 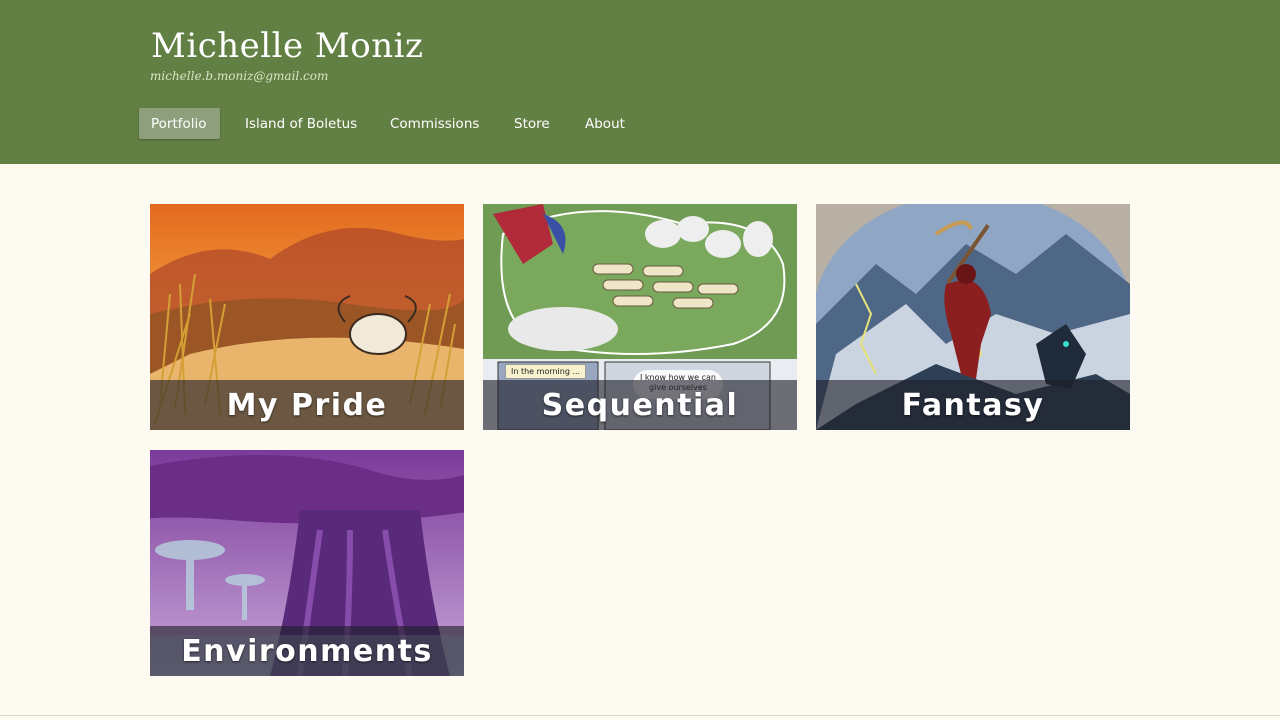 What do you see at coordinates (307, 317) in the screenshot?
I see `gallery-tile-my-pride: My Pride` at bounding box center [307, 317].